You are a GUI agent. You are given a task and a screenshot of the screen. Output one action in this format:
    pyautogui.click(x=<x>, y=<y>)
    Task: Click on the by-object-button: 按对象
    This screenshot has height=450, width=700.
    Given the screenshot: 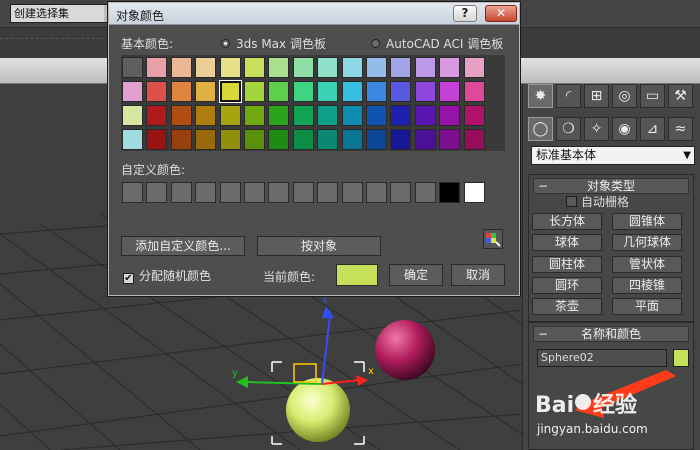 What is the action you would take?
    pyautogui.click(x=319, y=246)
    